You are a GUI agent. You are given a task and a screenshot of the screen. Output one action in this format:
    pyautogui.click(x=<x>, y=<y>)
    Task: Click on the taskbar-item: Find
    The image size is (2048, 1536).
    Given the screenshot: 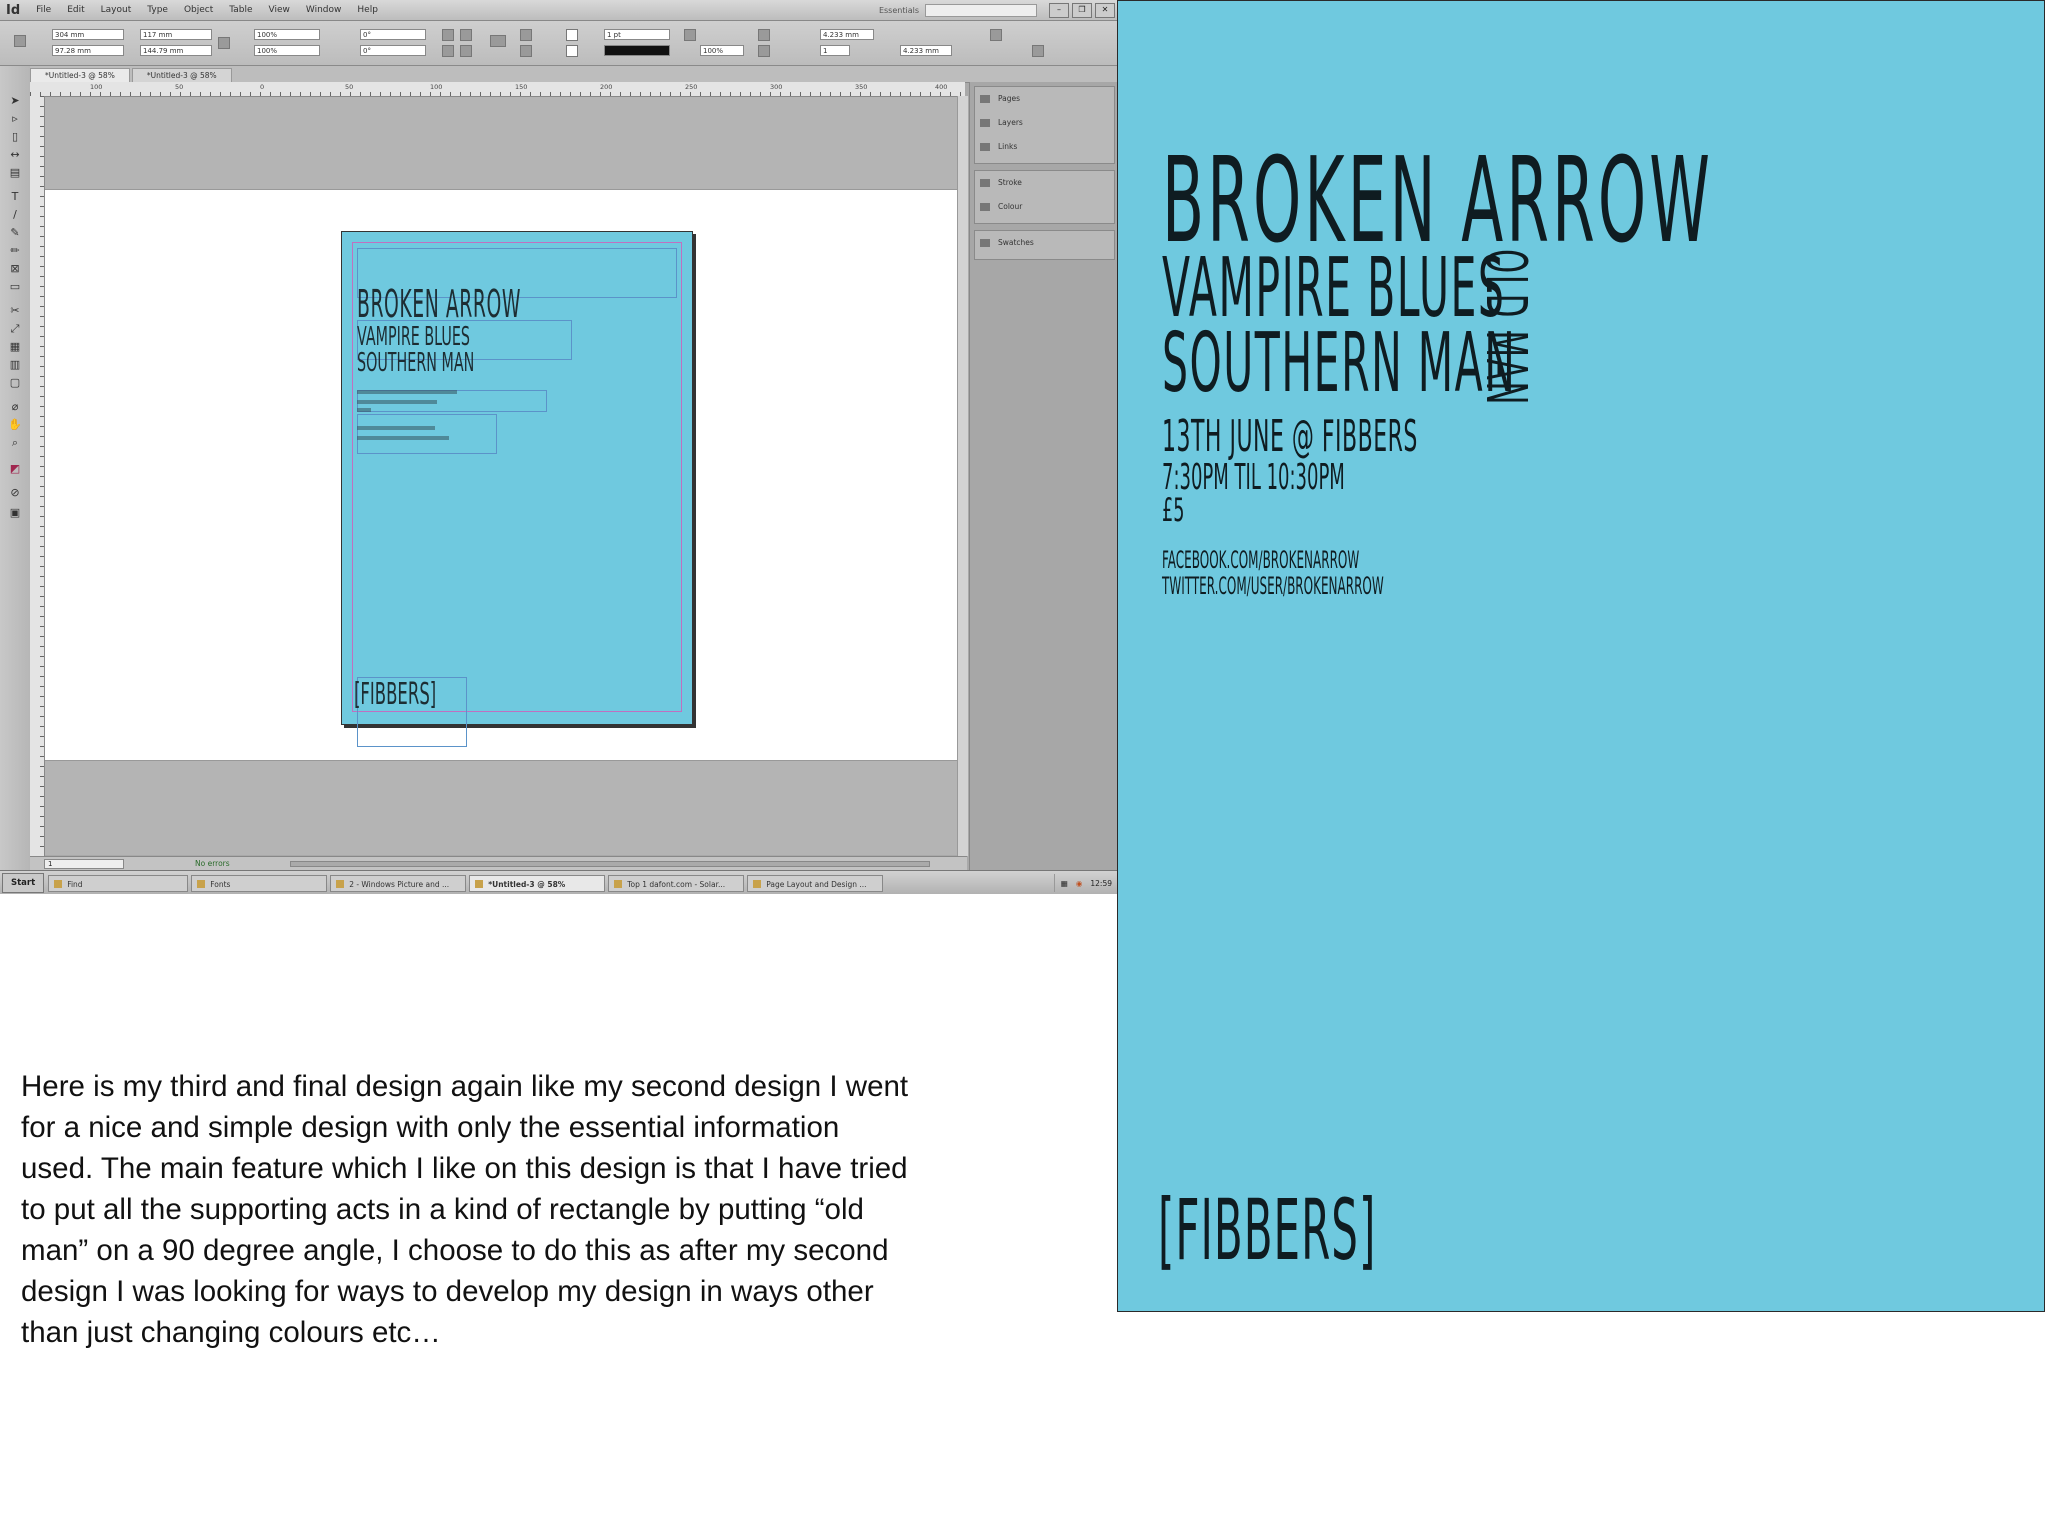 What is the action you would take?
    pyautogui.click(x=118, y=883)
    